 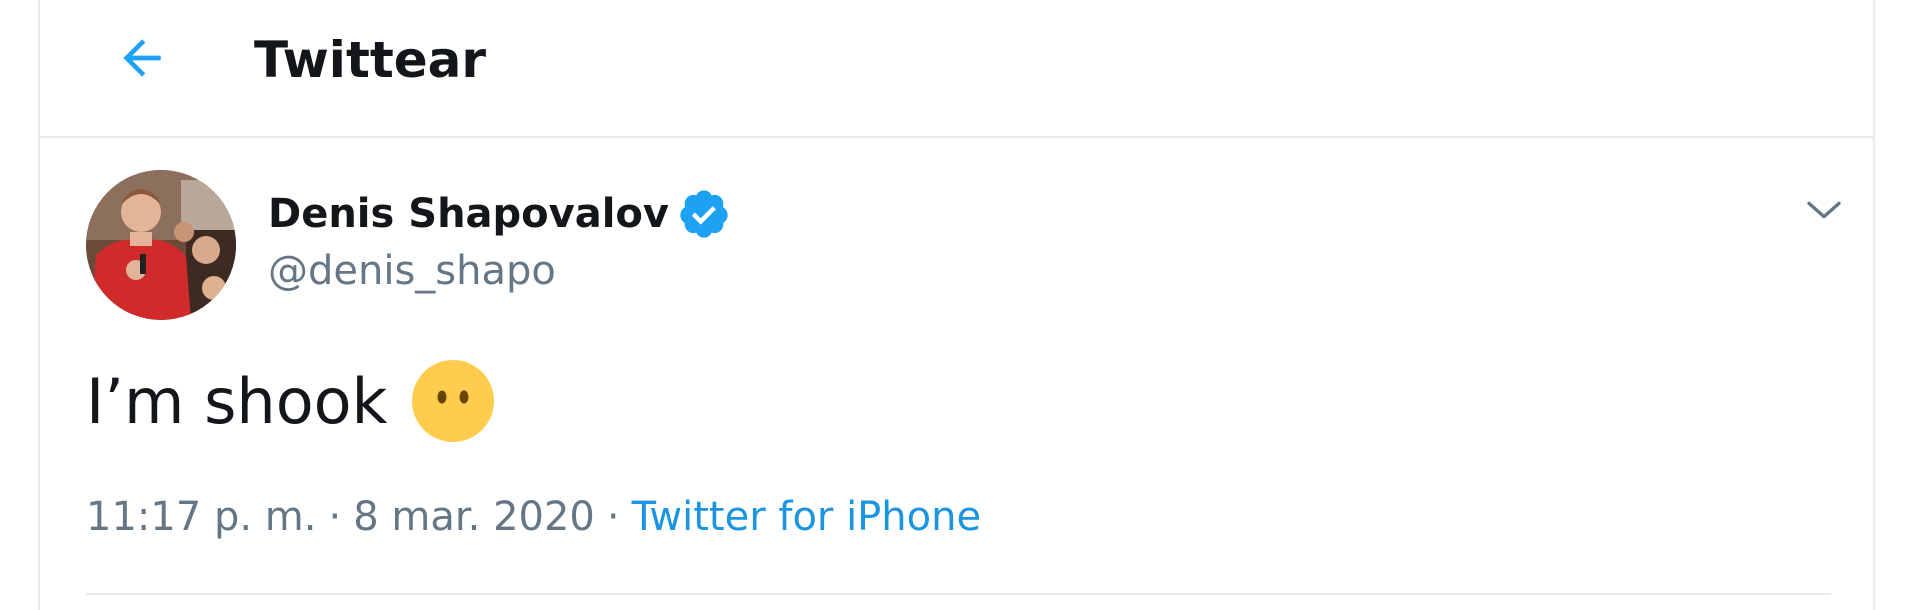 I want to click on tweet-text: I’m shook, so click(x=290, y=401).